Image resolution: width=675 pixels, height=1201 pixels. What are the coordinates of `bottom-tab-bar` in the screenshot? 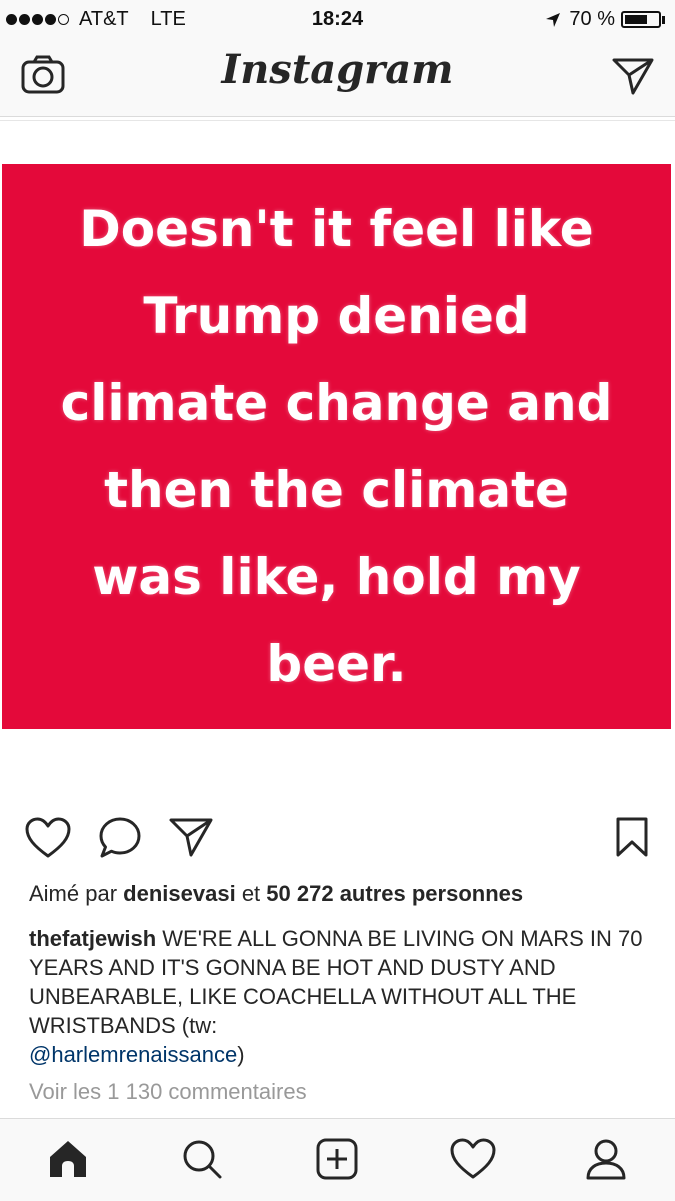 It's located at (337, 1159).